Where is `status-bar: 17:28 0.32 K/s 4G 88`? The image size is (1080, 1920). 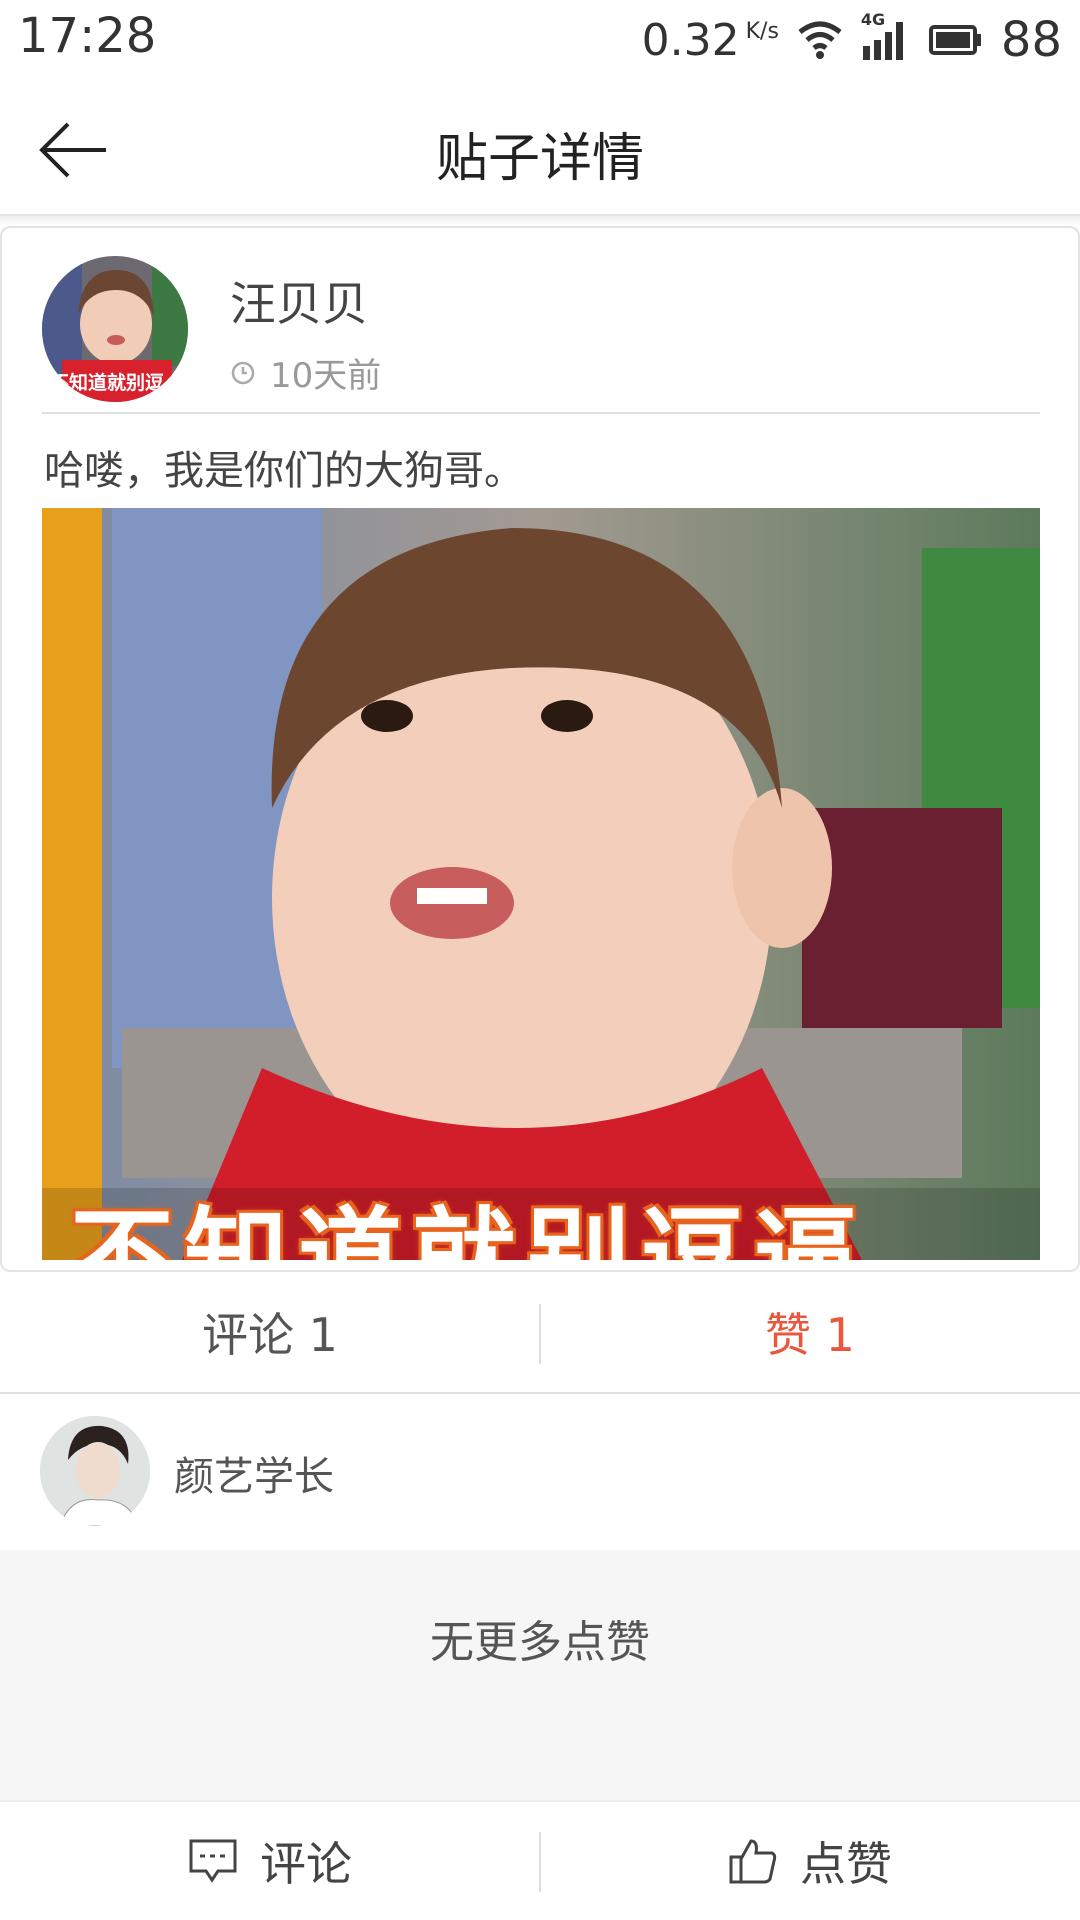
status-bar: 17:28 0.32 K/s 4G 88 is located at coordinates (540, 40).